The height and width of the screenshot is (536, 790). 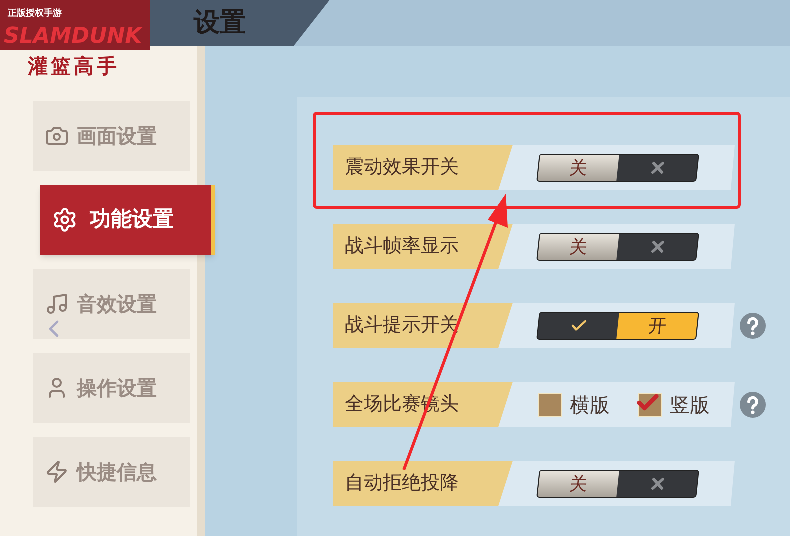 What do you see at coordinates (690, 405) in the screenshot?
I see `option-label: 竖版` at bounding box center [690, 405].